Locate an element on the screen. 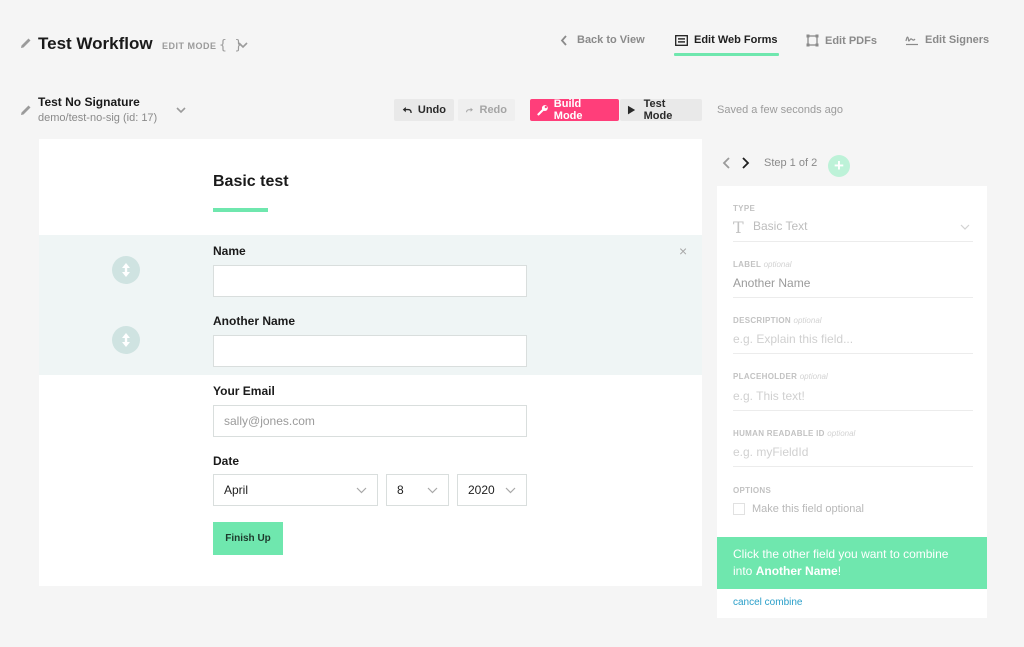  redo-label: Redo is located at coordinates (493, 110).